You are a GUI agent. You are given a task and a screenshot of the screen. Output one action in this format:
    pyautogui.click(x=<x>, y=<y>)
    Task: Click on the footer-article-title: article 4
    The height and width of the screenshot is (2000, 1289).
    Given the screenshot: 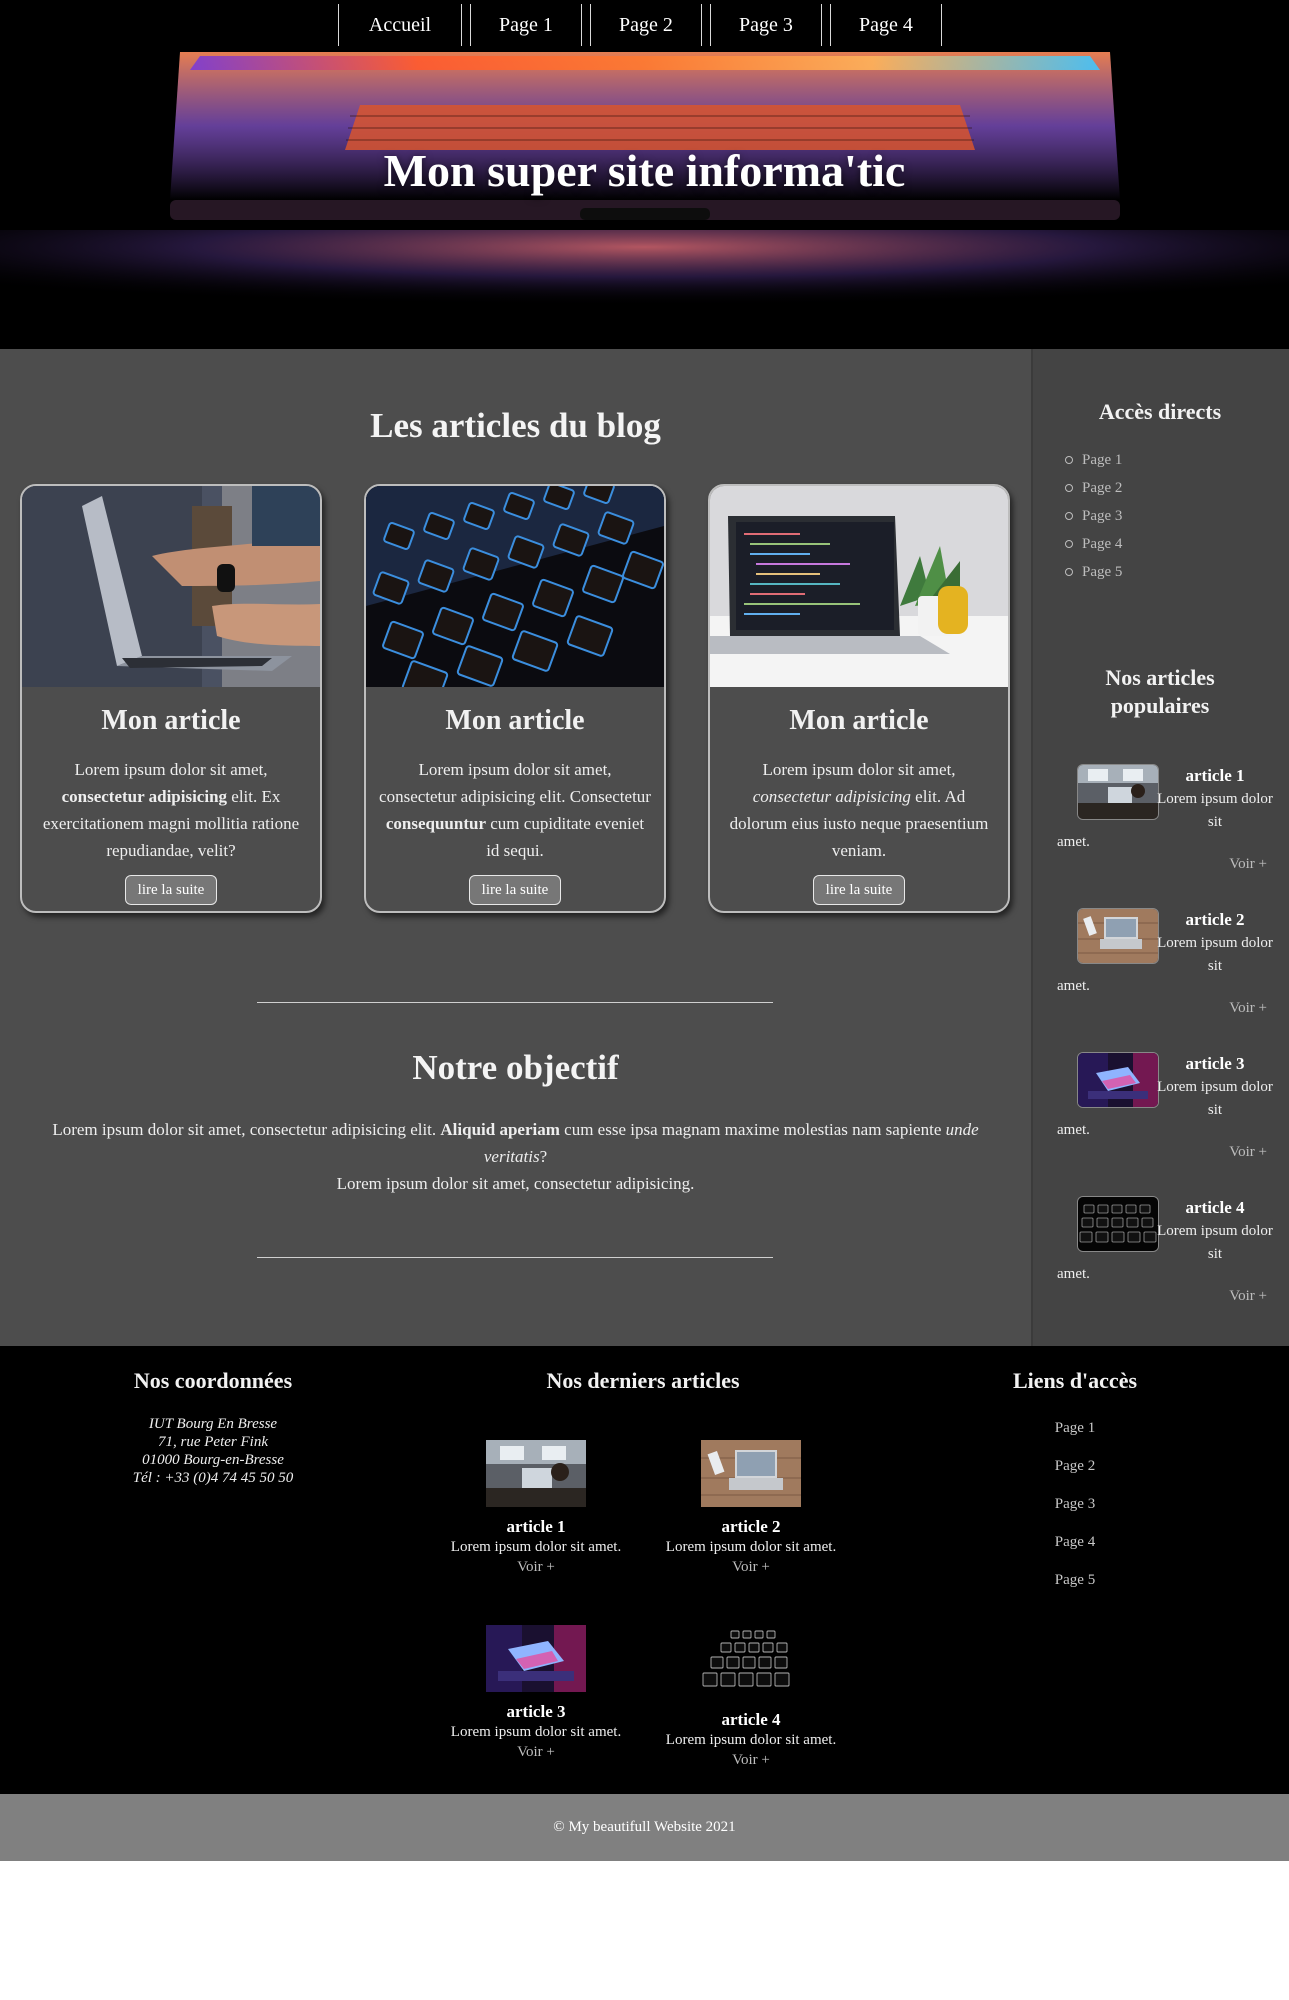 What is the action you would take?
    pyautogui.click(x=751, y=1719)
    